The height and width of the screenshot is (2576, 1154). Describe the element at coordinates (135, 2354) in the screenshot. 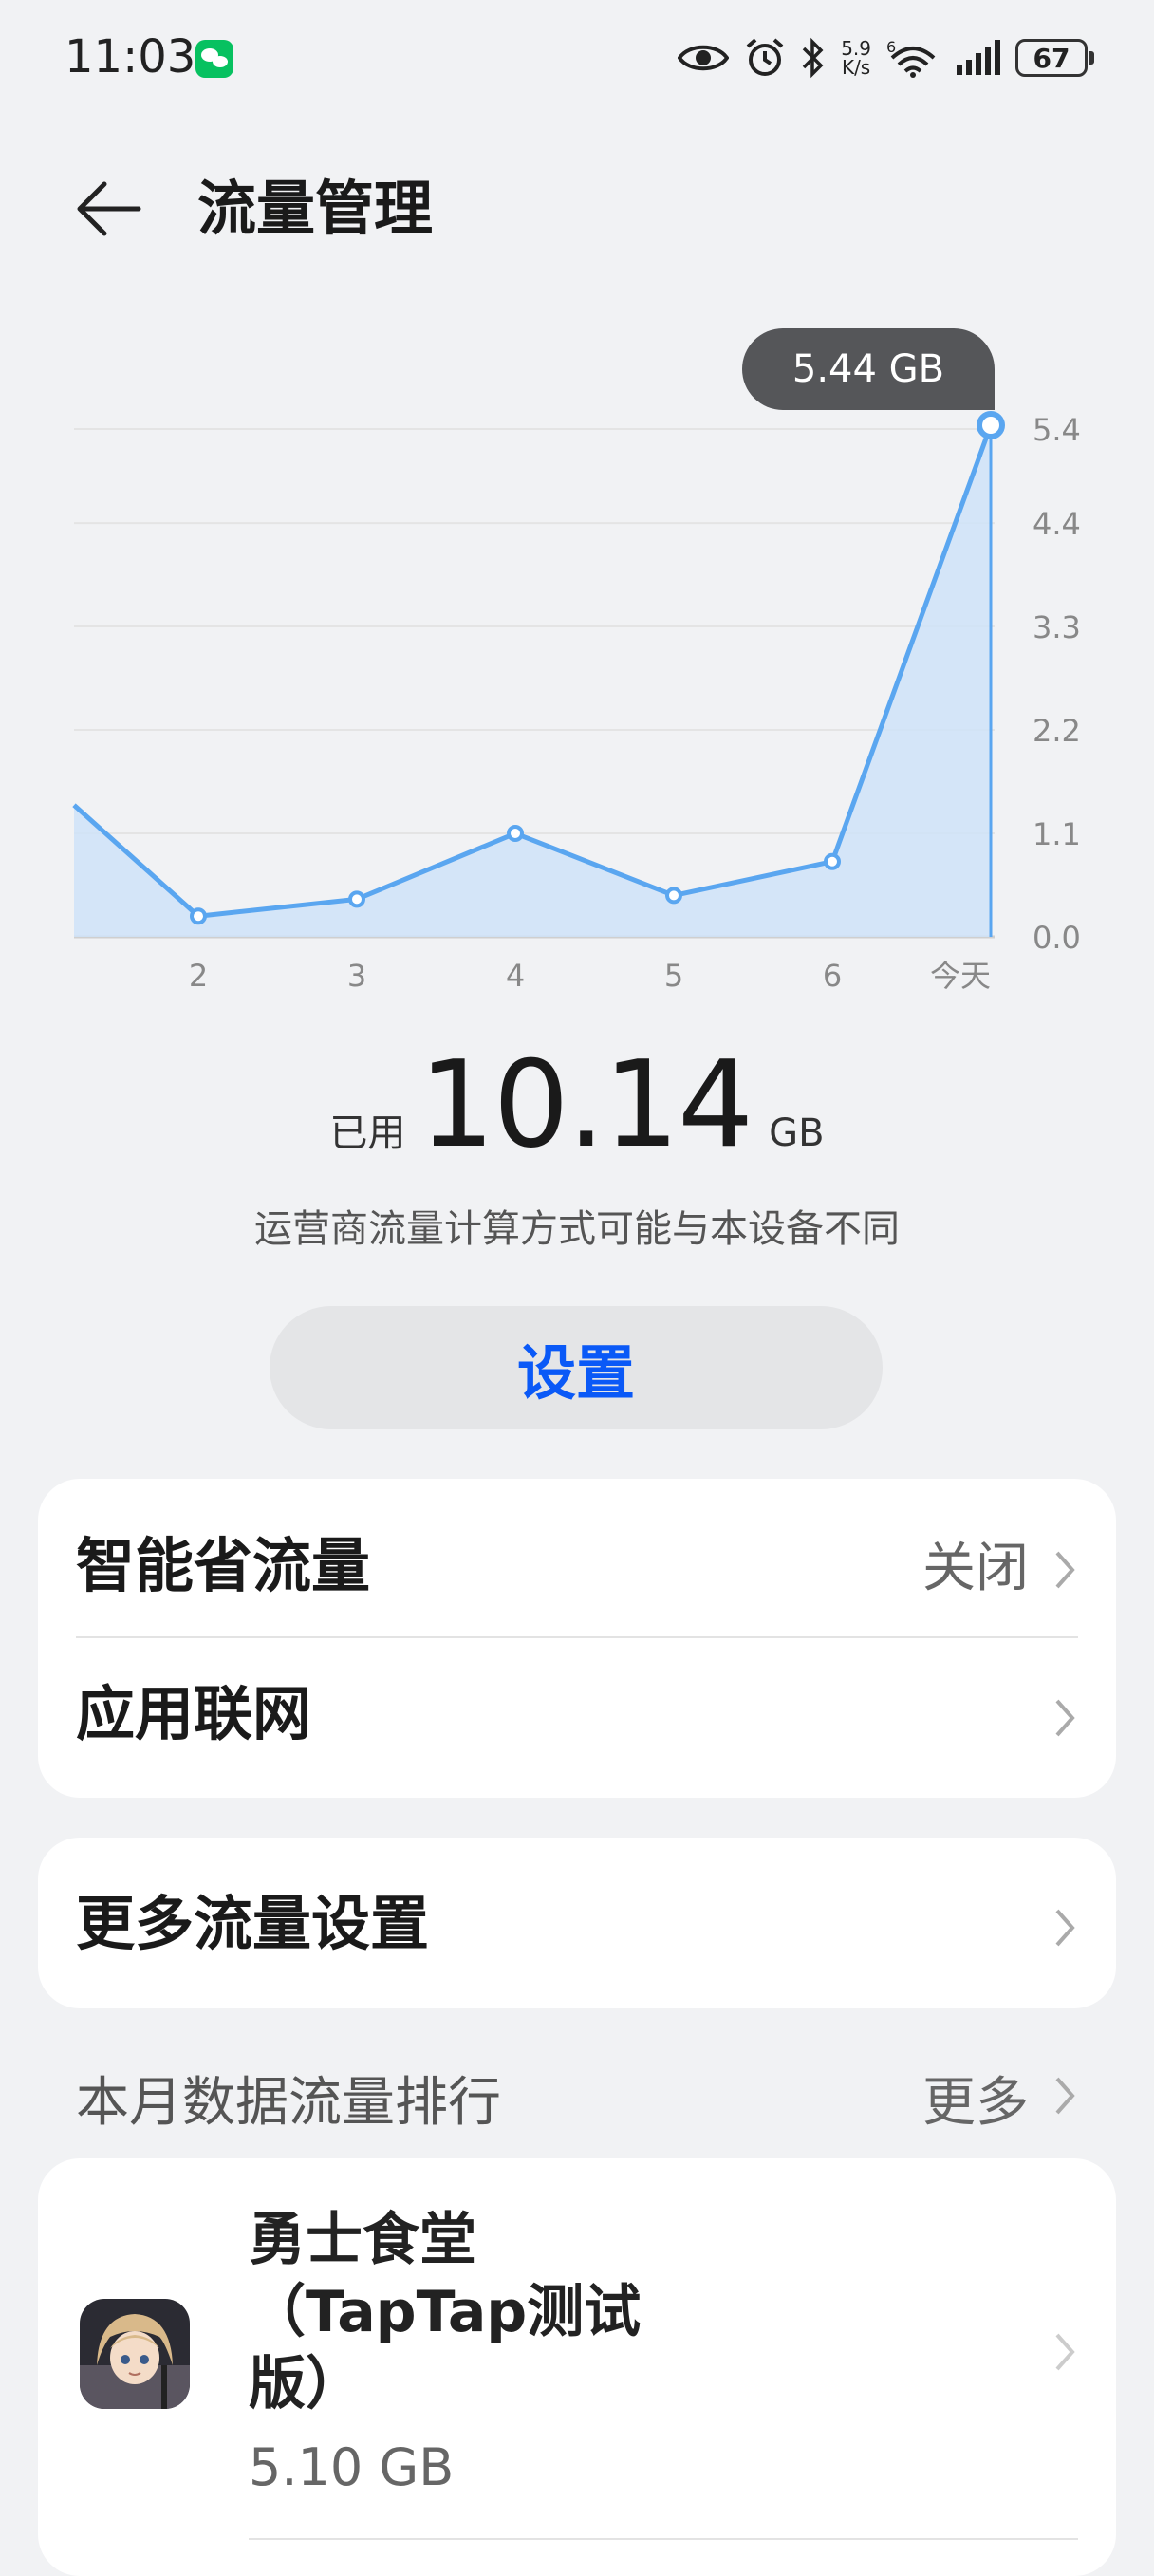

I see `app-icon` at that location.